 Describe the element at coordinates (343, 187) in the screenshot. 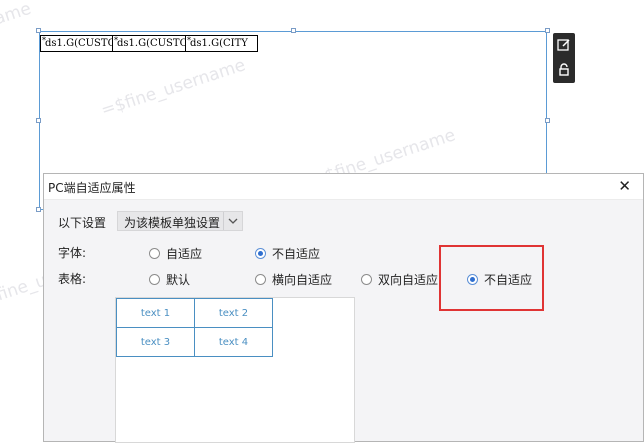

I see `dialog-titlebar: PC端自适应属性 ✕` at that location.